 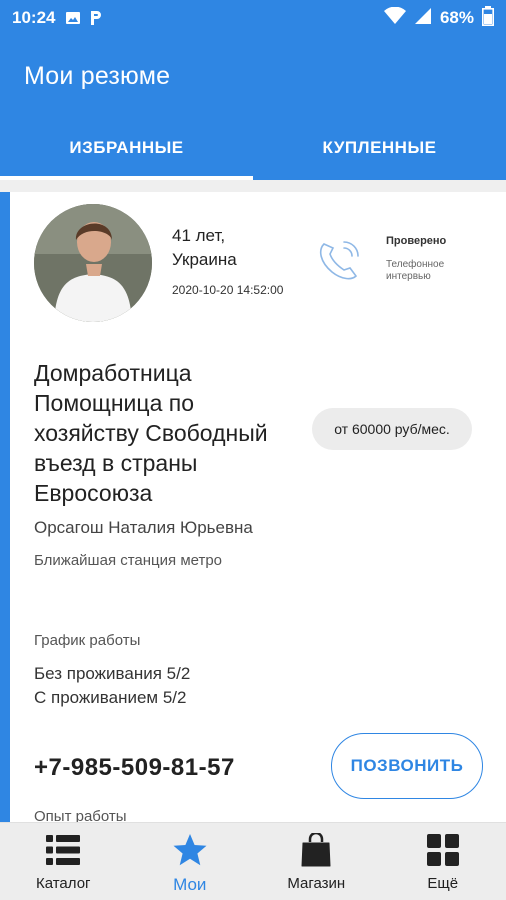 What do you see at coordinates (199, 235) in the screenshot?
I see `age: 41 лет,` at bounding box center [199, 235].